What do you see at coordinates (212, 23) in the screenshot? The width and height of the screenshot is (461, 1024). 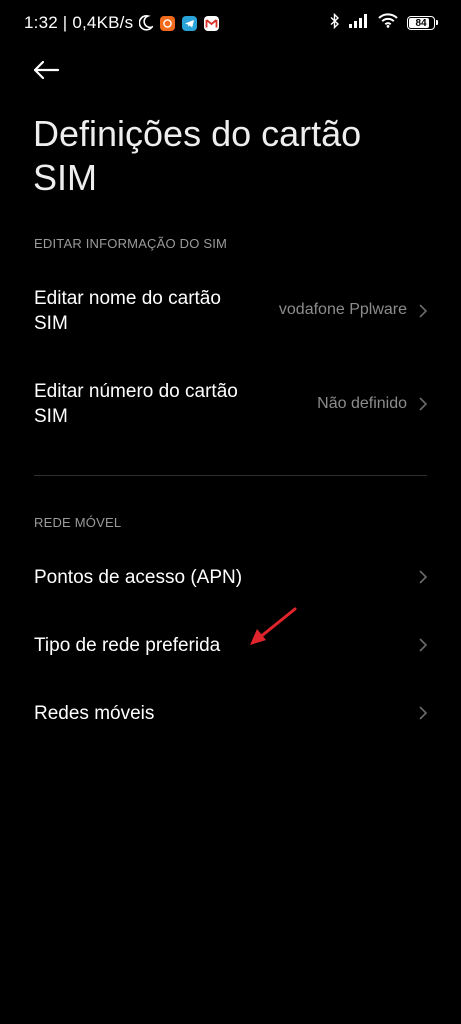 I see `gmail-icon` at bounding box center [212, 23].